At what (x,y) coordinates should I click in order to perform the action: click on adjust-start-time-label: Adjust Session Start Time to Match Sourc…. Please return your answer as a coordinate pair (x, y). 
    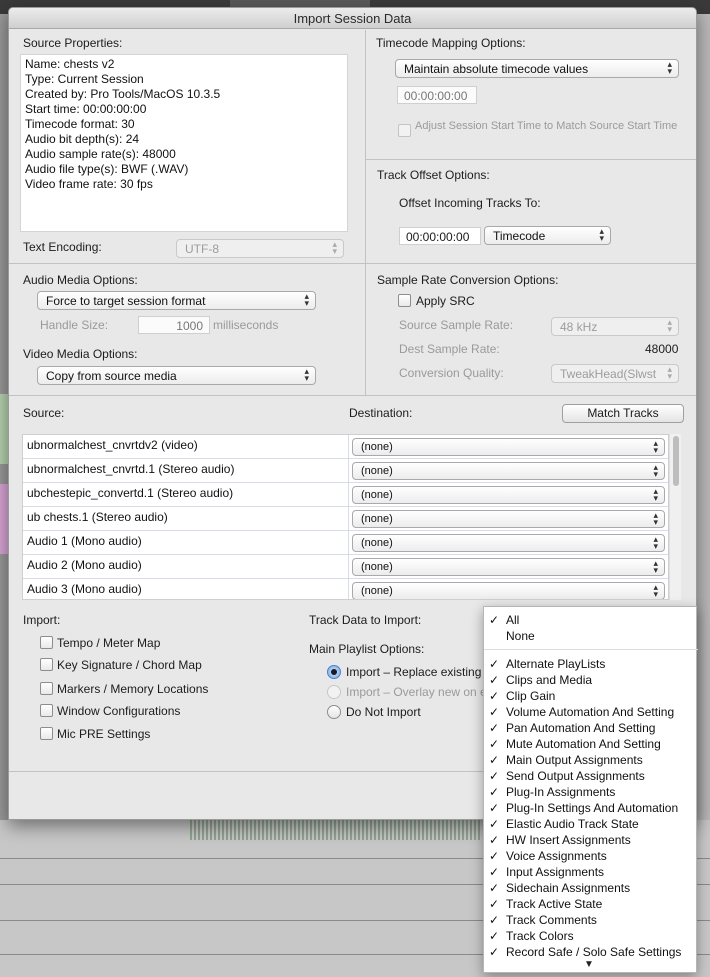
    Looking at the image, I should click on (546, 126).